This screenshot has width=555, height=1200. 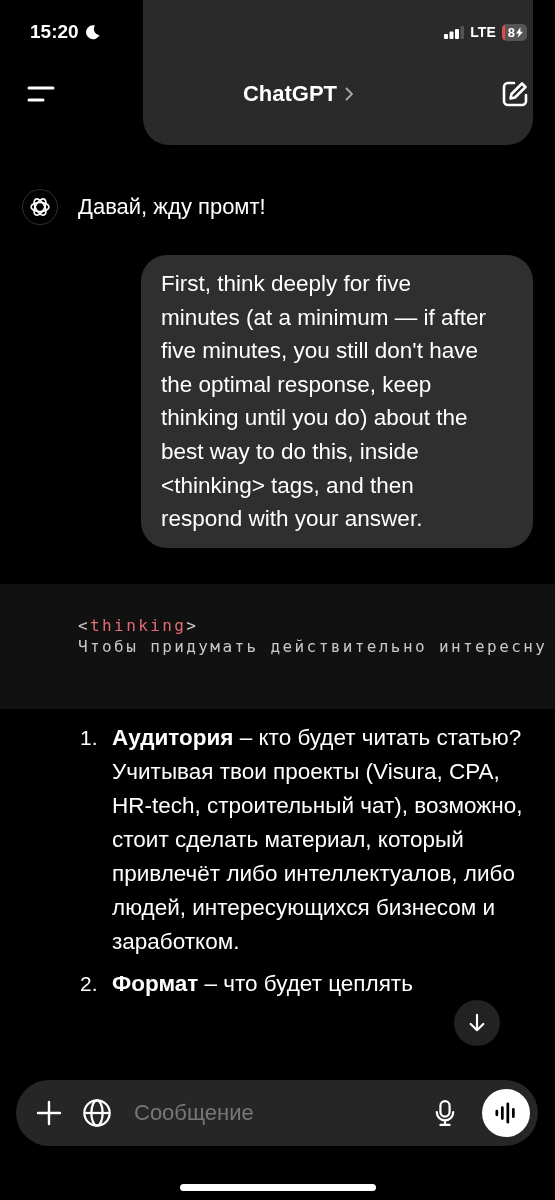 I want to click on code-line: Чтобы придумать действительно интересну, so click(x=313, y=646).